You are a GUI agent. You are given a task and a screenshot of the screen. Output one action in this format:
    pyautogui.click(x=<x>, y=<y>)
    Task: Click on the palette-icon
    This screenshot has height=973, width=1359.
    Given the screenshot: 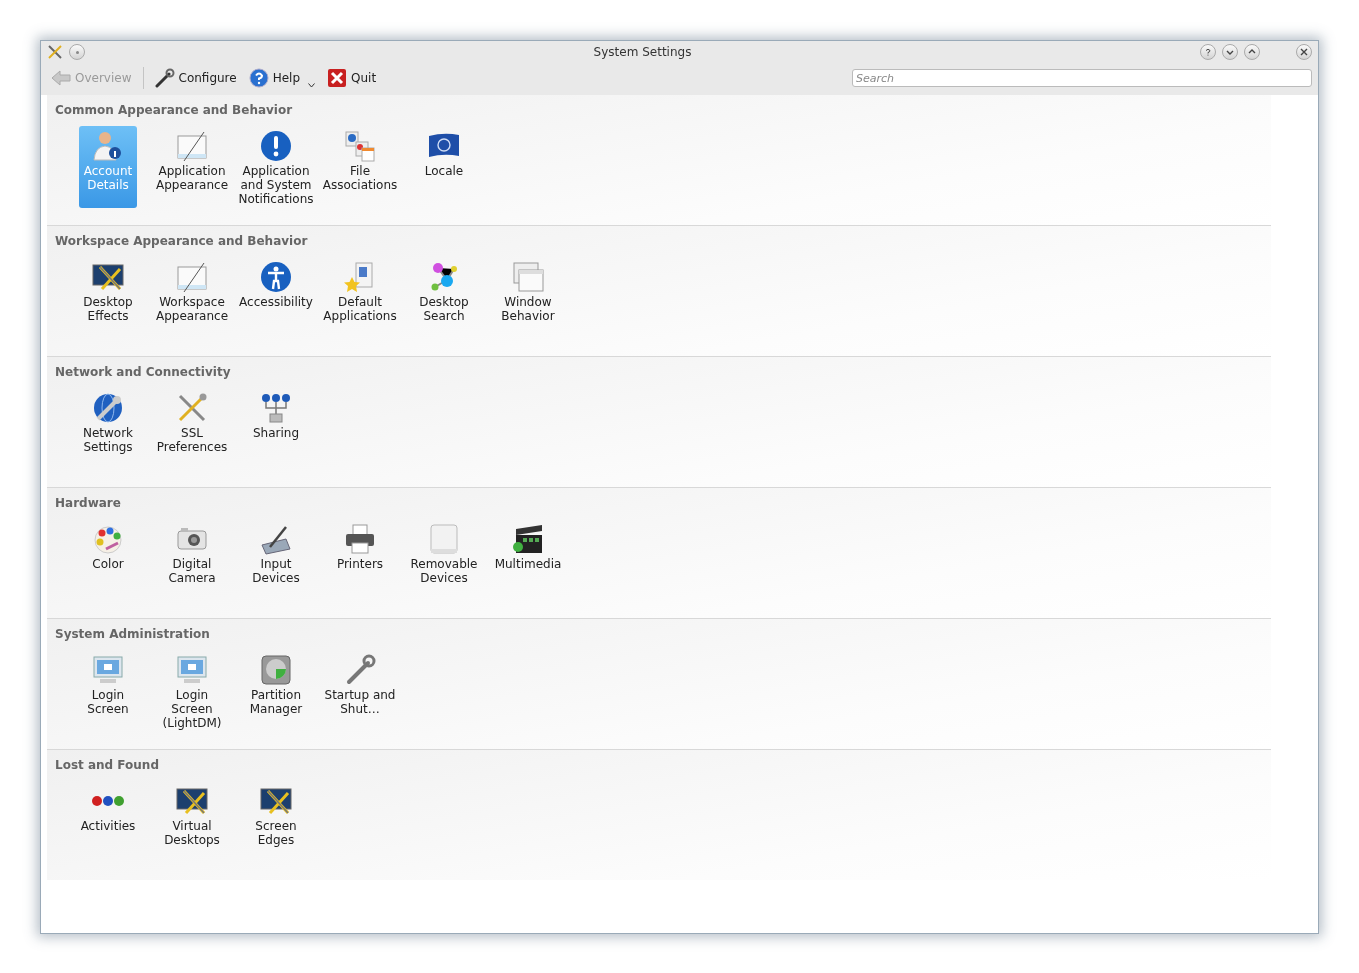 What is the action you would take?
    pyautogui.click(x=108, y=539)
    